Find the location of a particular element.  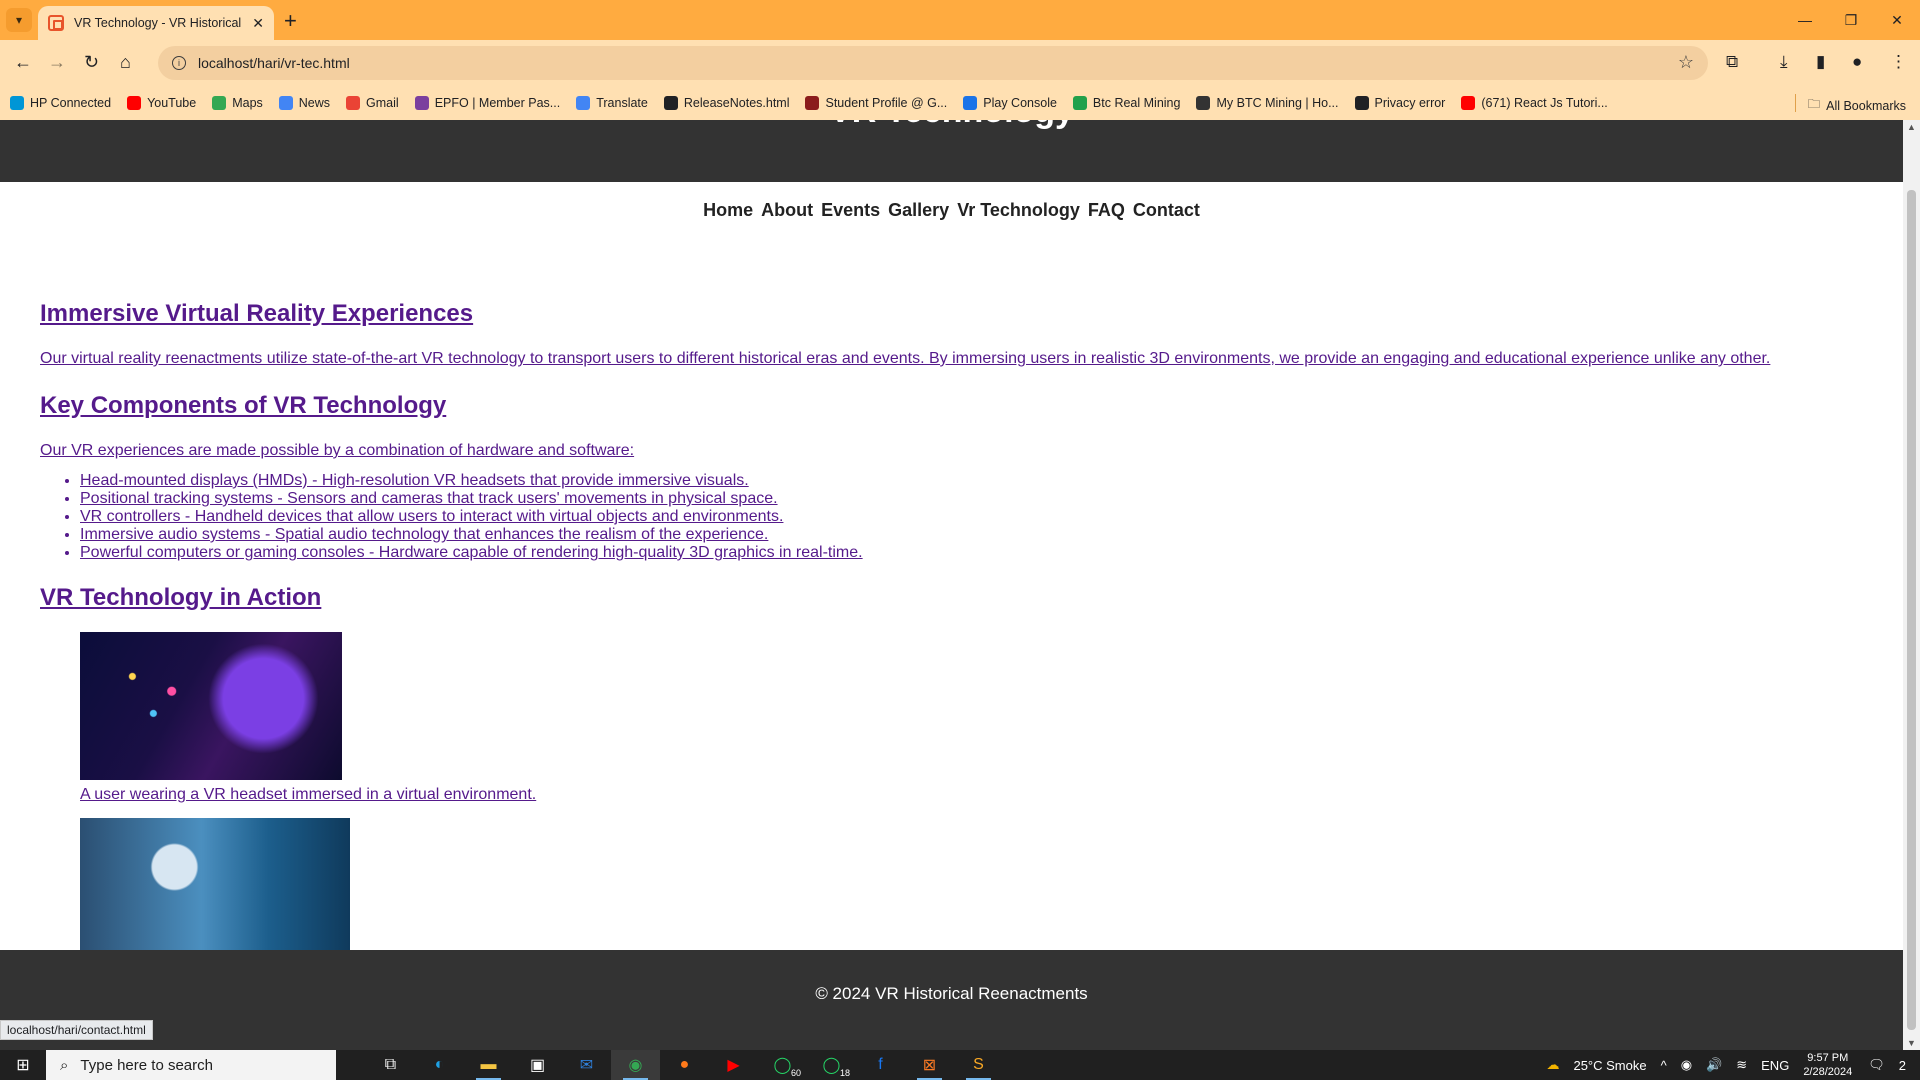

back-arrow-icon: ← is located at coordinates (23, 62).